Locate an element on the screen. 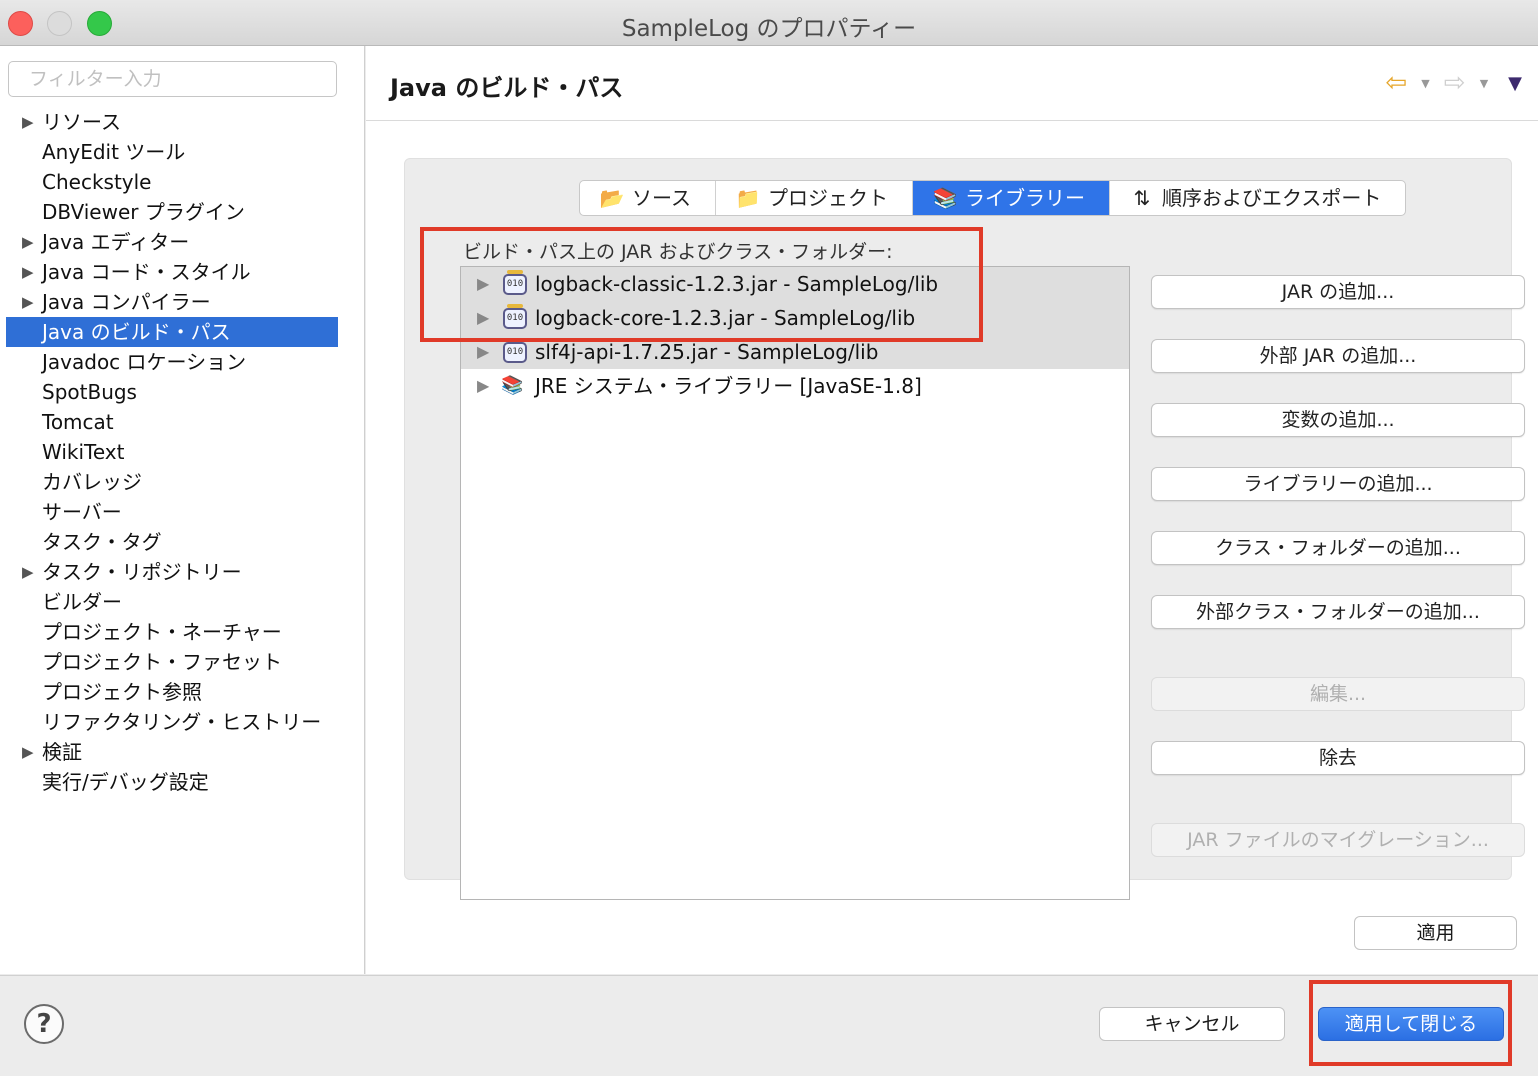 The width and height of the screenshot is (1538, 1076). apply-button: 適用 is located at coordinates (1435, 933).